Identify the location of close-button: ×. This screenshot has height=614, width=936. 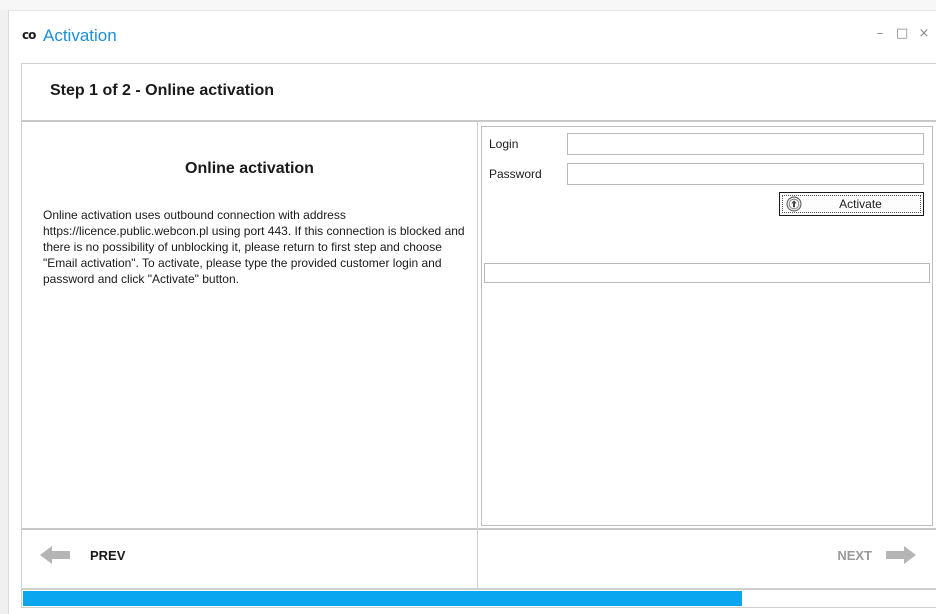
(924, 33).